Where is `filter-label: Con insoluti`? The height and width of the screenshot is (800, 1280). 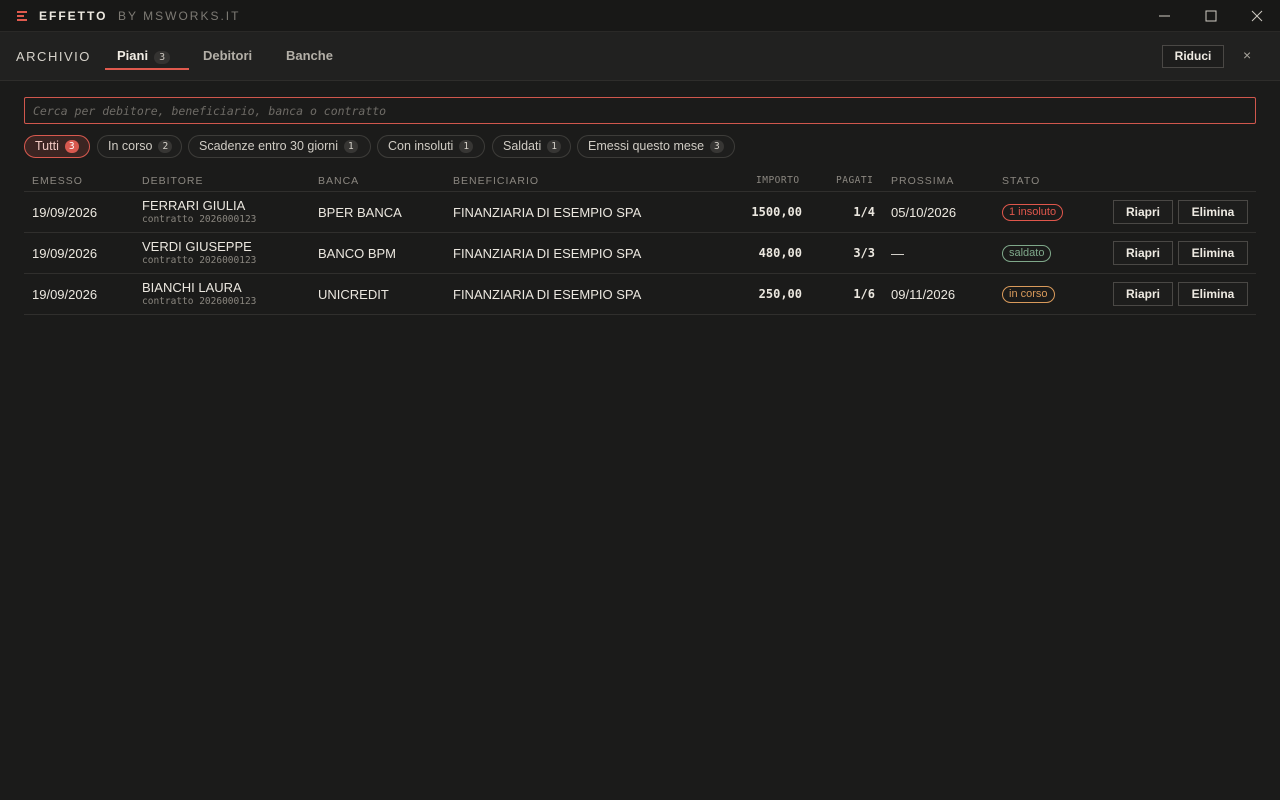
filter-label: Con insoluti is located at coordinates (421, 146).